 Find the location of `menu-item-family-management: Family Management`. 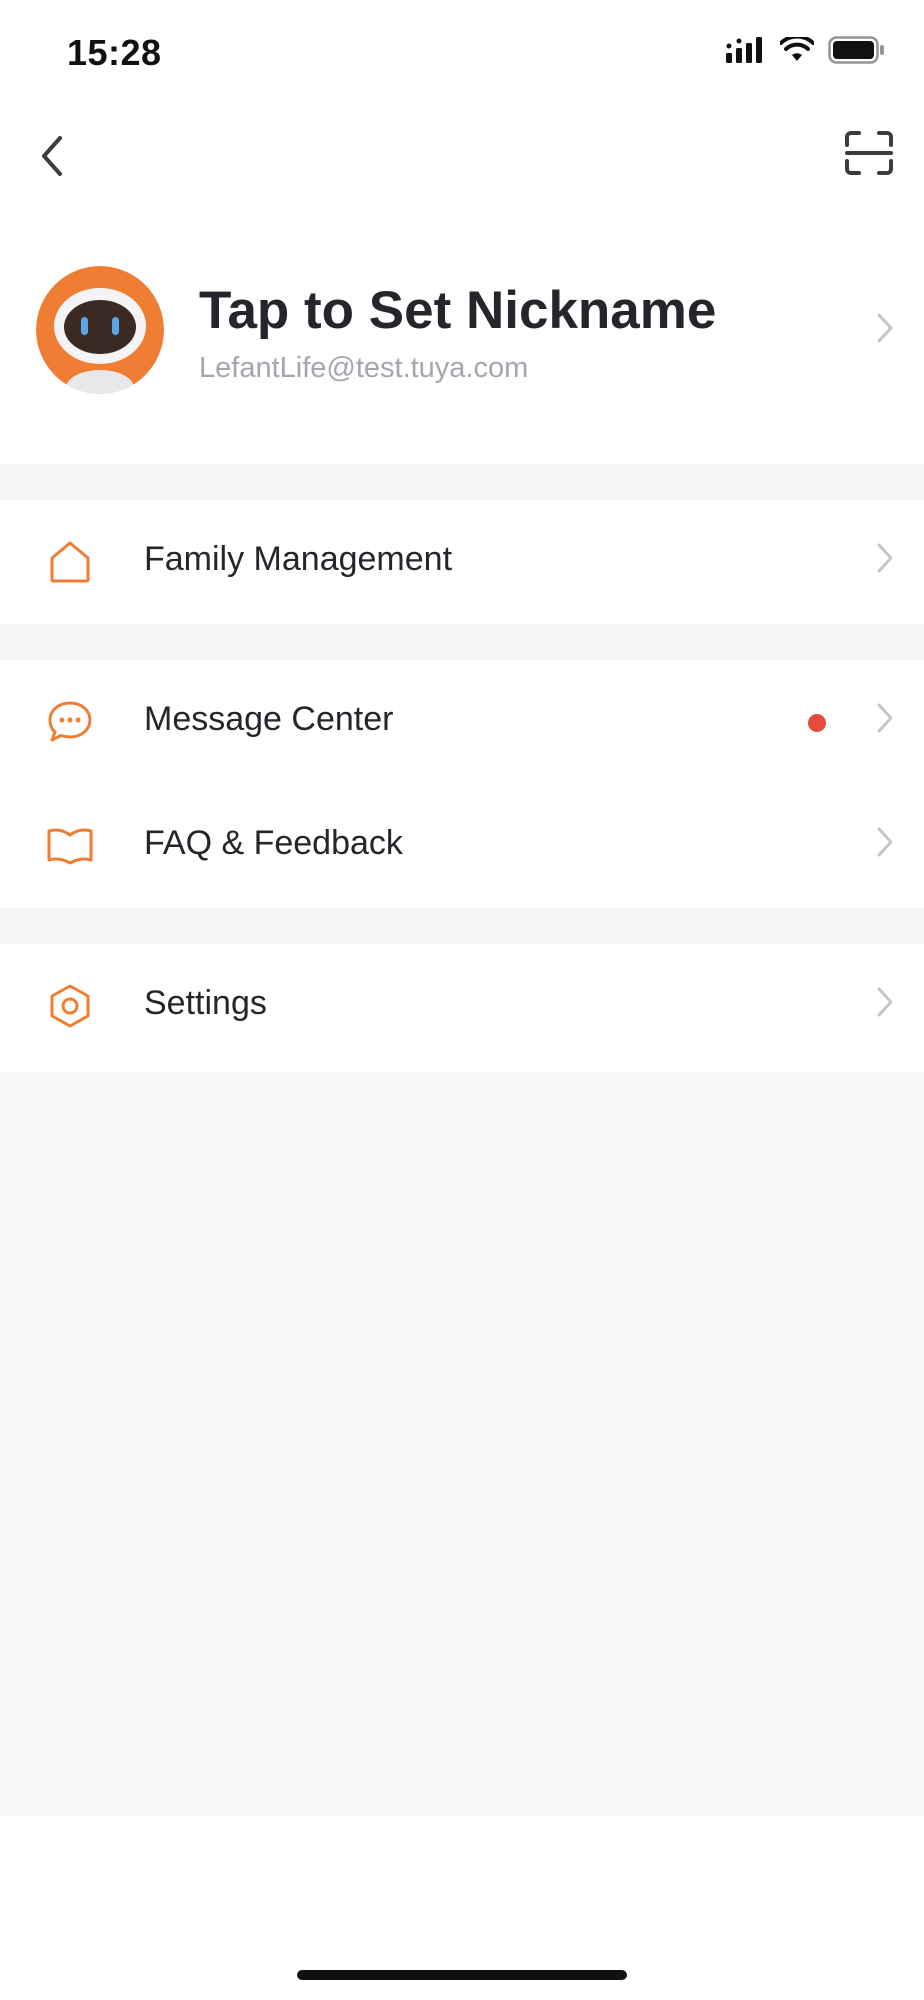

menu-item-family-management: Family Management is located at coordinates (462, 562).